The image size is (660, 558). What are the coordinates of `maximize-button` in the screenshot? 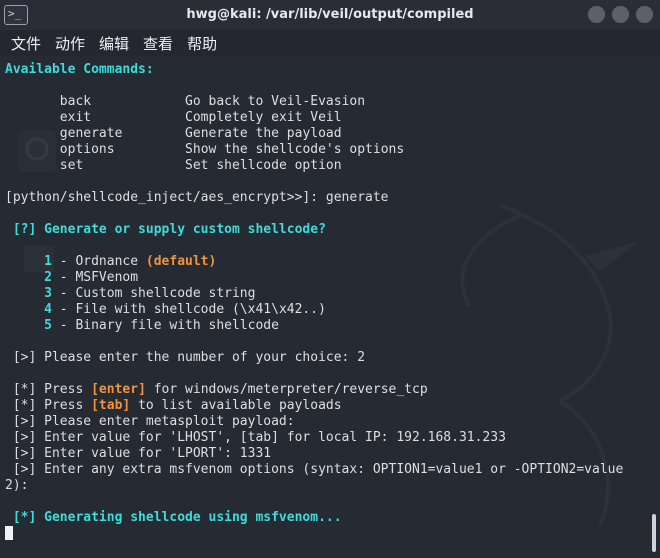 It's located at (620, 14).